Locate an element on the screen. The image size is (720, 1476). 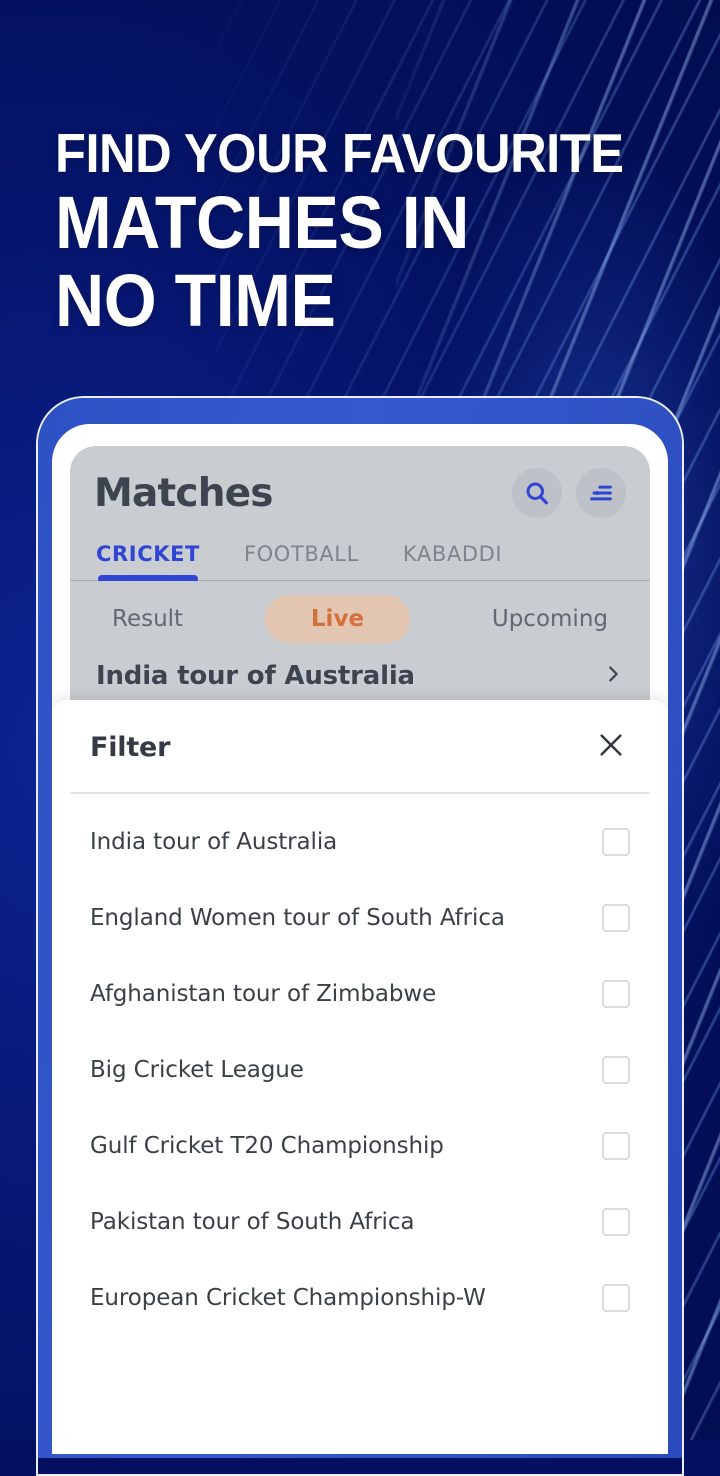
list-item: England Women tour of South Africa is located at coordinates (360, 918).